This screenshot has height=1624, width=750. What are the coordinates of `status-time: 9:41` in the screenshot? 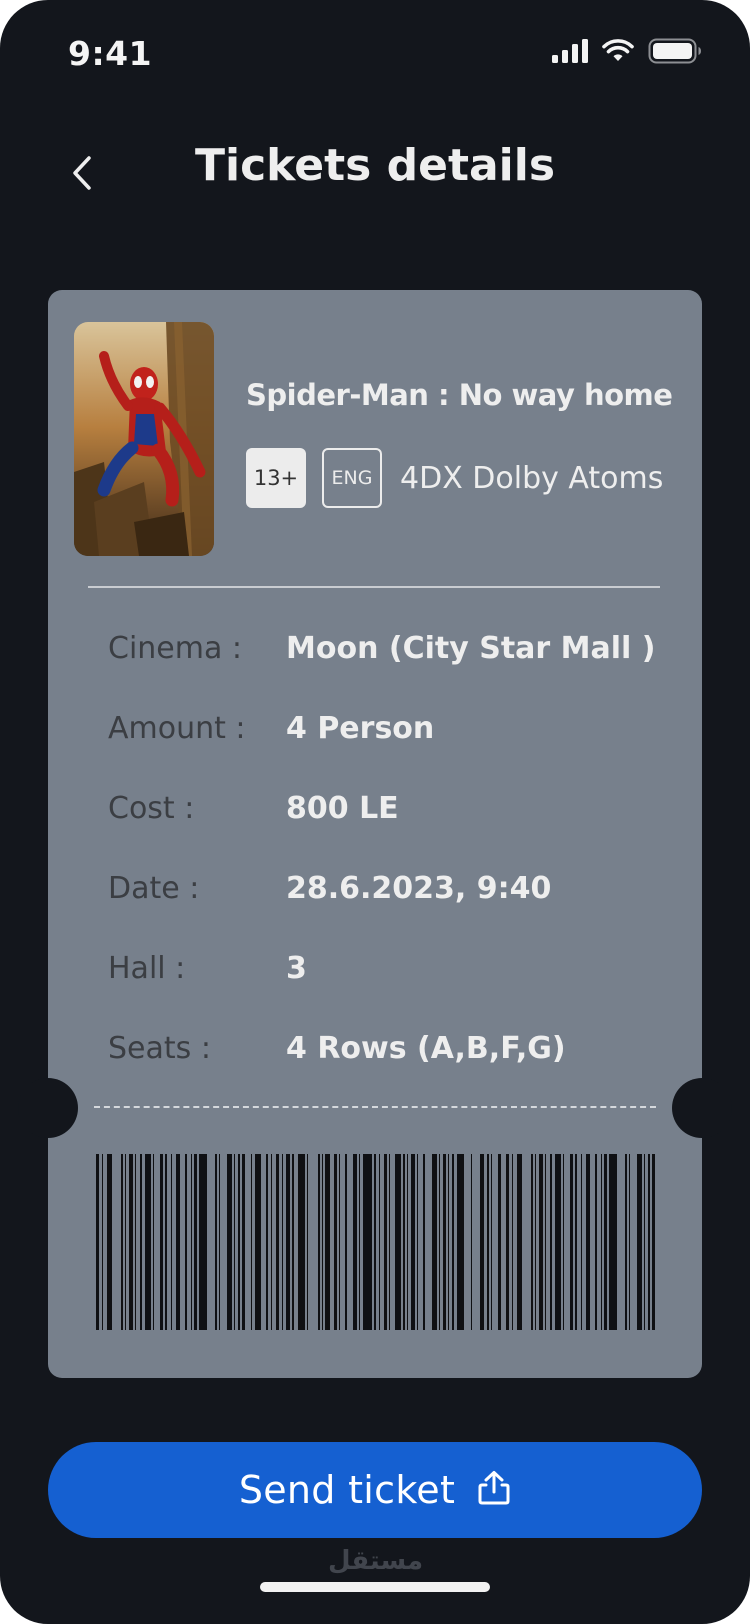 It's located at (110, 53).